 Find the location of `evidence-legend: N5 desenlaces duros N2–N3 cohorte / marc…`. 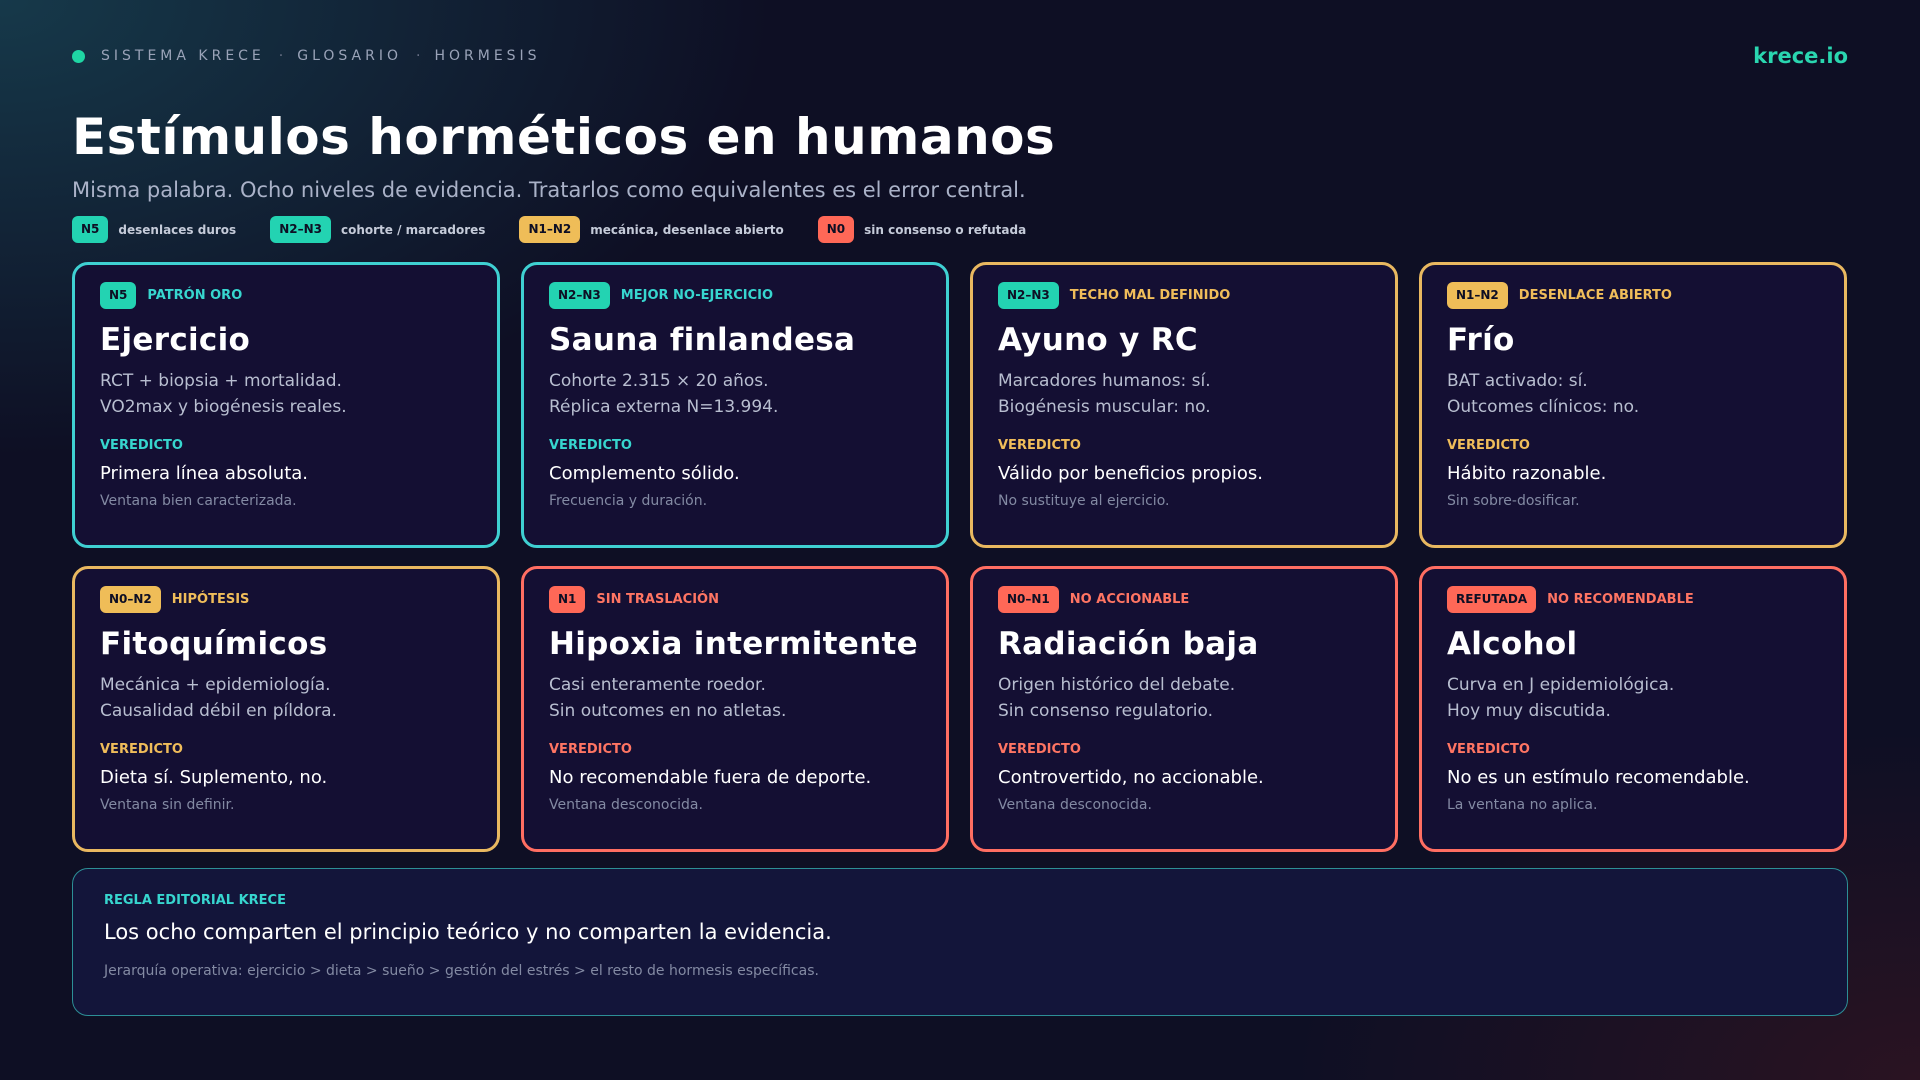

evidence-legend: N5 desenlaces duros N2–N3 cohorte / marc… is located at coordinates (549, 229).